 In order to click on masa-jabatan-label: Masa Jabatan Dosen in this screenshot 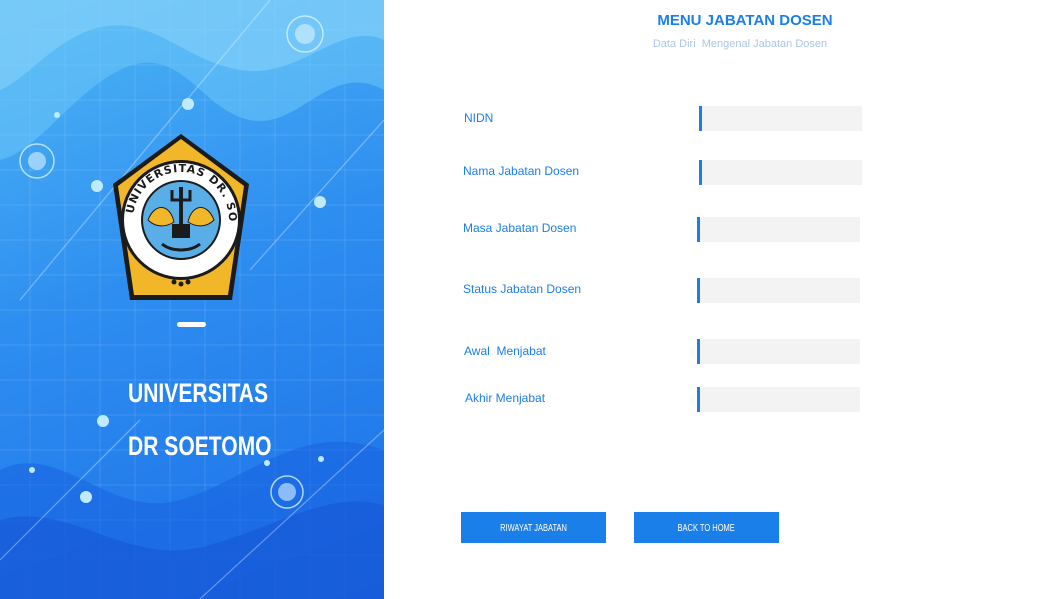, I will do `click(520, 228)`.